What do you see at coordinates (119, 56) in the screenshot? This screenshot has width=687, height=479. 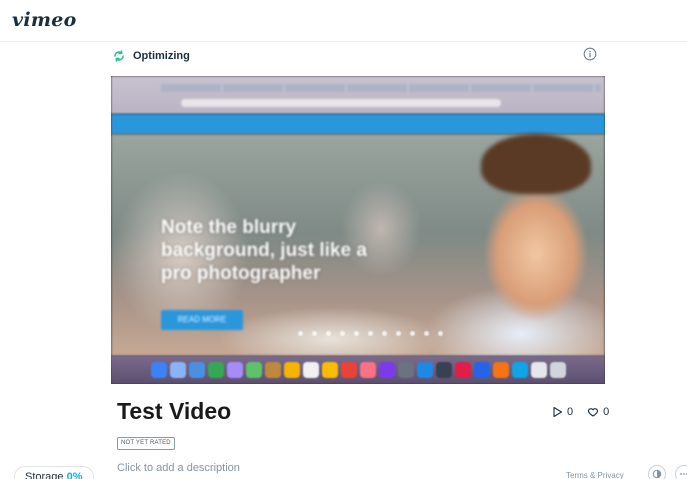 I see `sync-icon` at bounding box center [119, 56].